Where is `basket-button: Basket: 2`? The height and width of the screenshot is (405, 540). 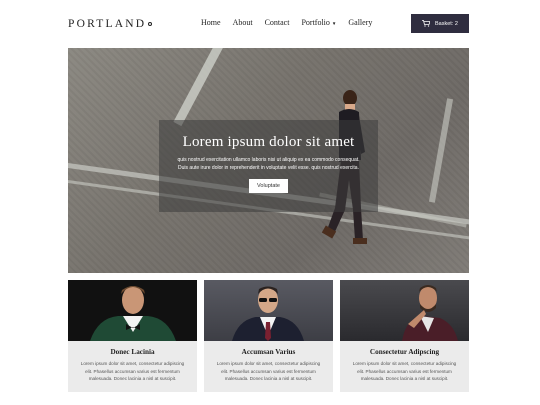 basket-button: Basket: 2 is located at coordinates (440, 23).